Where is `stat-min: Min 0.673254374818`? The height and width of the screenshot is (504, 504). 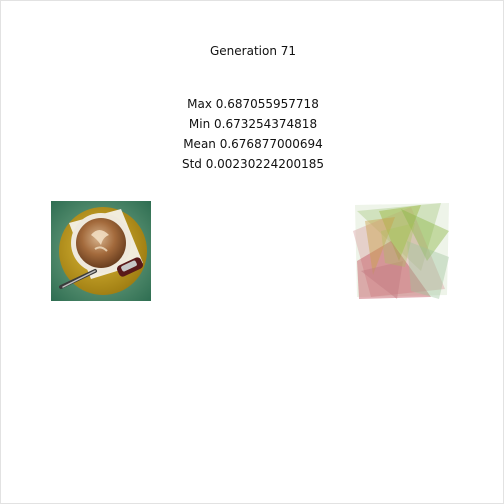 stat-min: Min 0.673254374818 is located at coordinates (253, 124).